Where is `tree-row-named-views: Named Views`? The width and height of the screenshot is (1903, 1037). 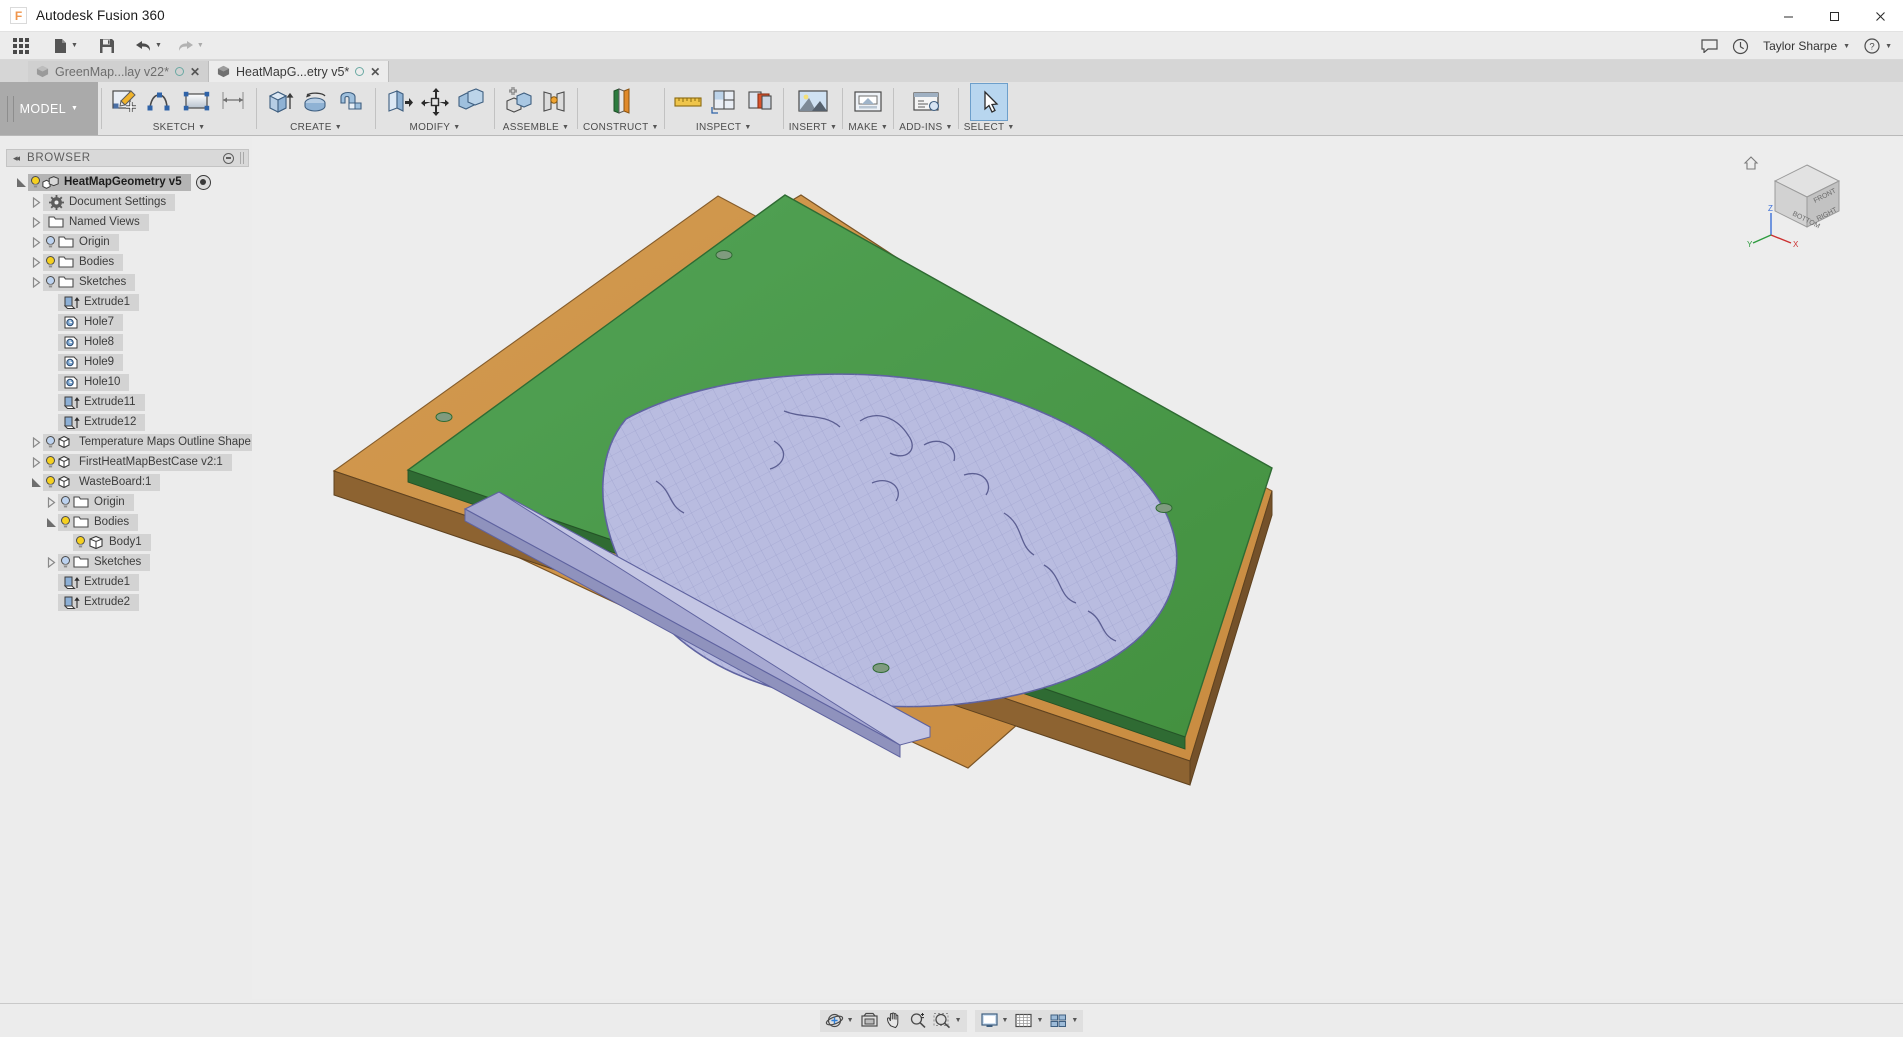 tree-row-named-views: Named Views is located at coordinates (126, 222).